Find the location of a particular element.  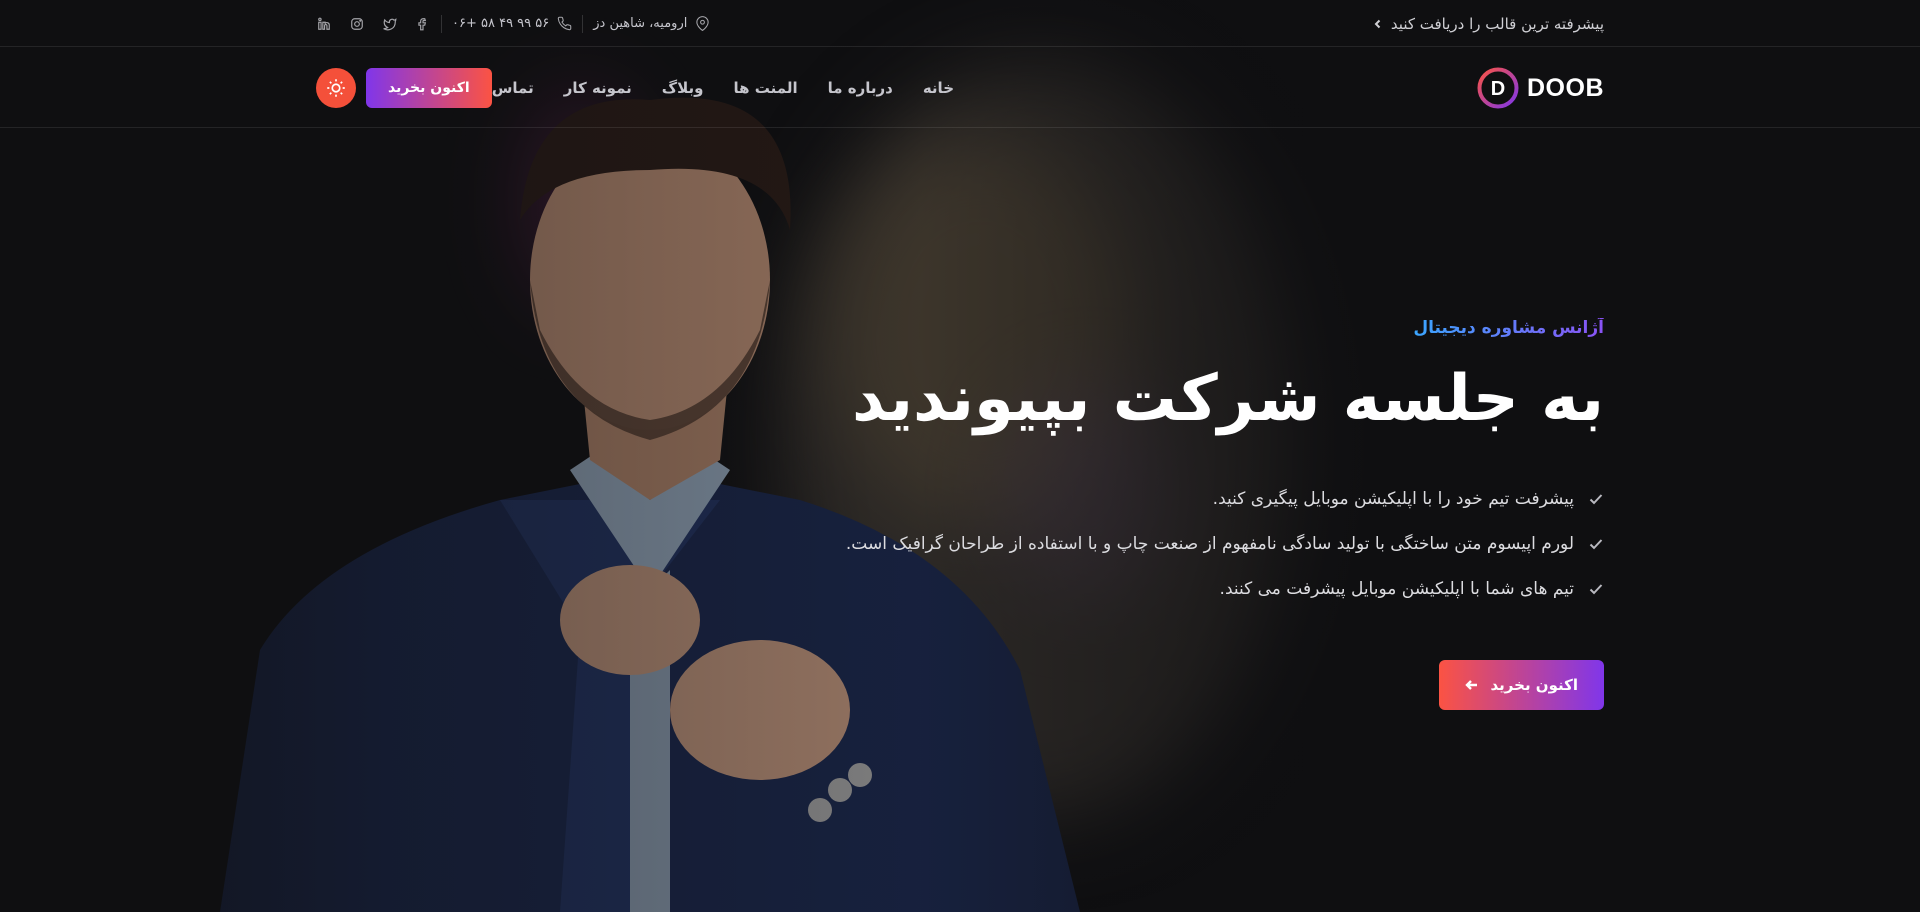

instagram-icon is located at coordinates (357, 24).